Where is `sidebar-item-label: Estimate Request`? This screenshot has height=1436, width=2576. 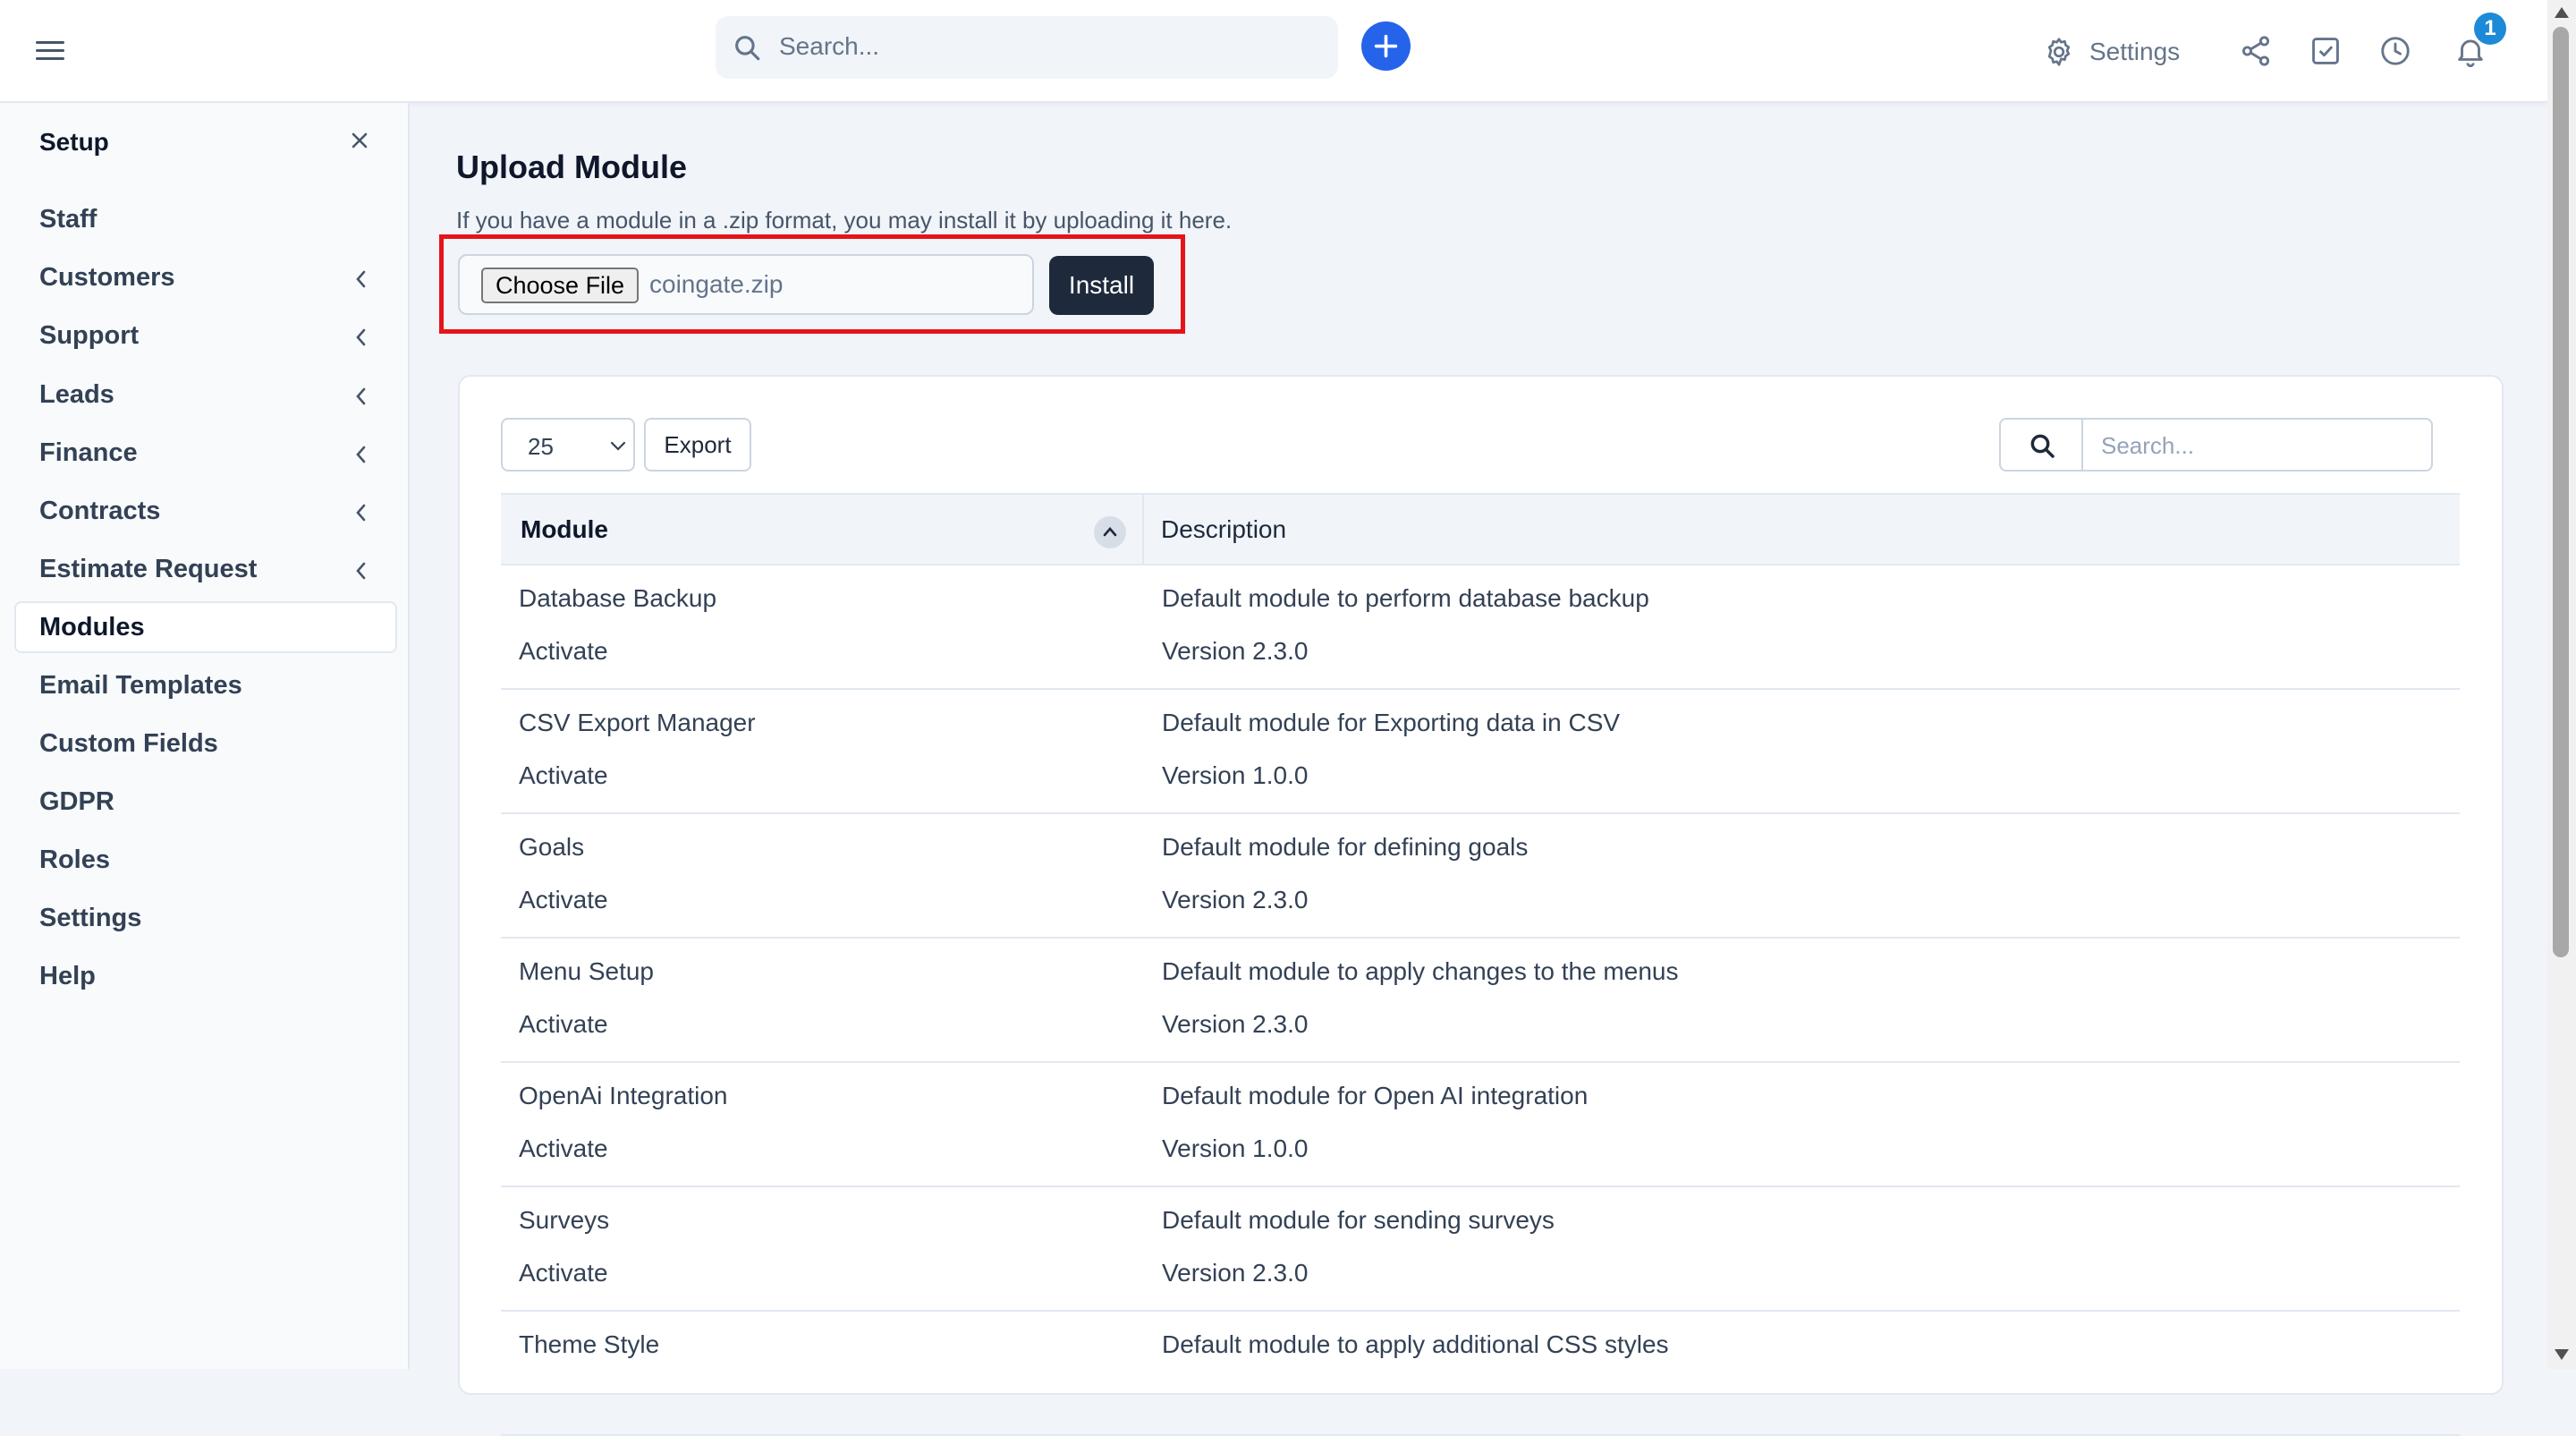 sidebar-item-label: Estimate Request is located at coordinates (148, 568).